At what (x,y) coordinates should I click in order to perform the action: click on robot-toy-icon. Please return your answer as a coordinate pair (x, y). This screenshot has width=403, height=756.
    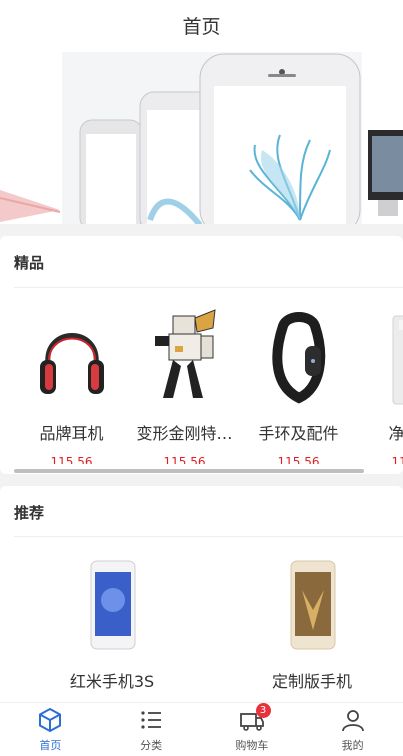
    Looking at the image, I should click on (185, 353).